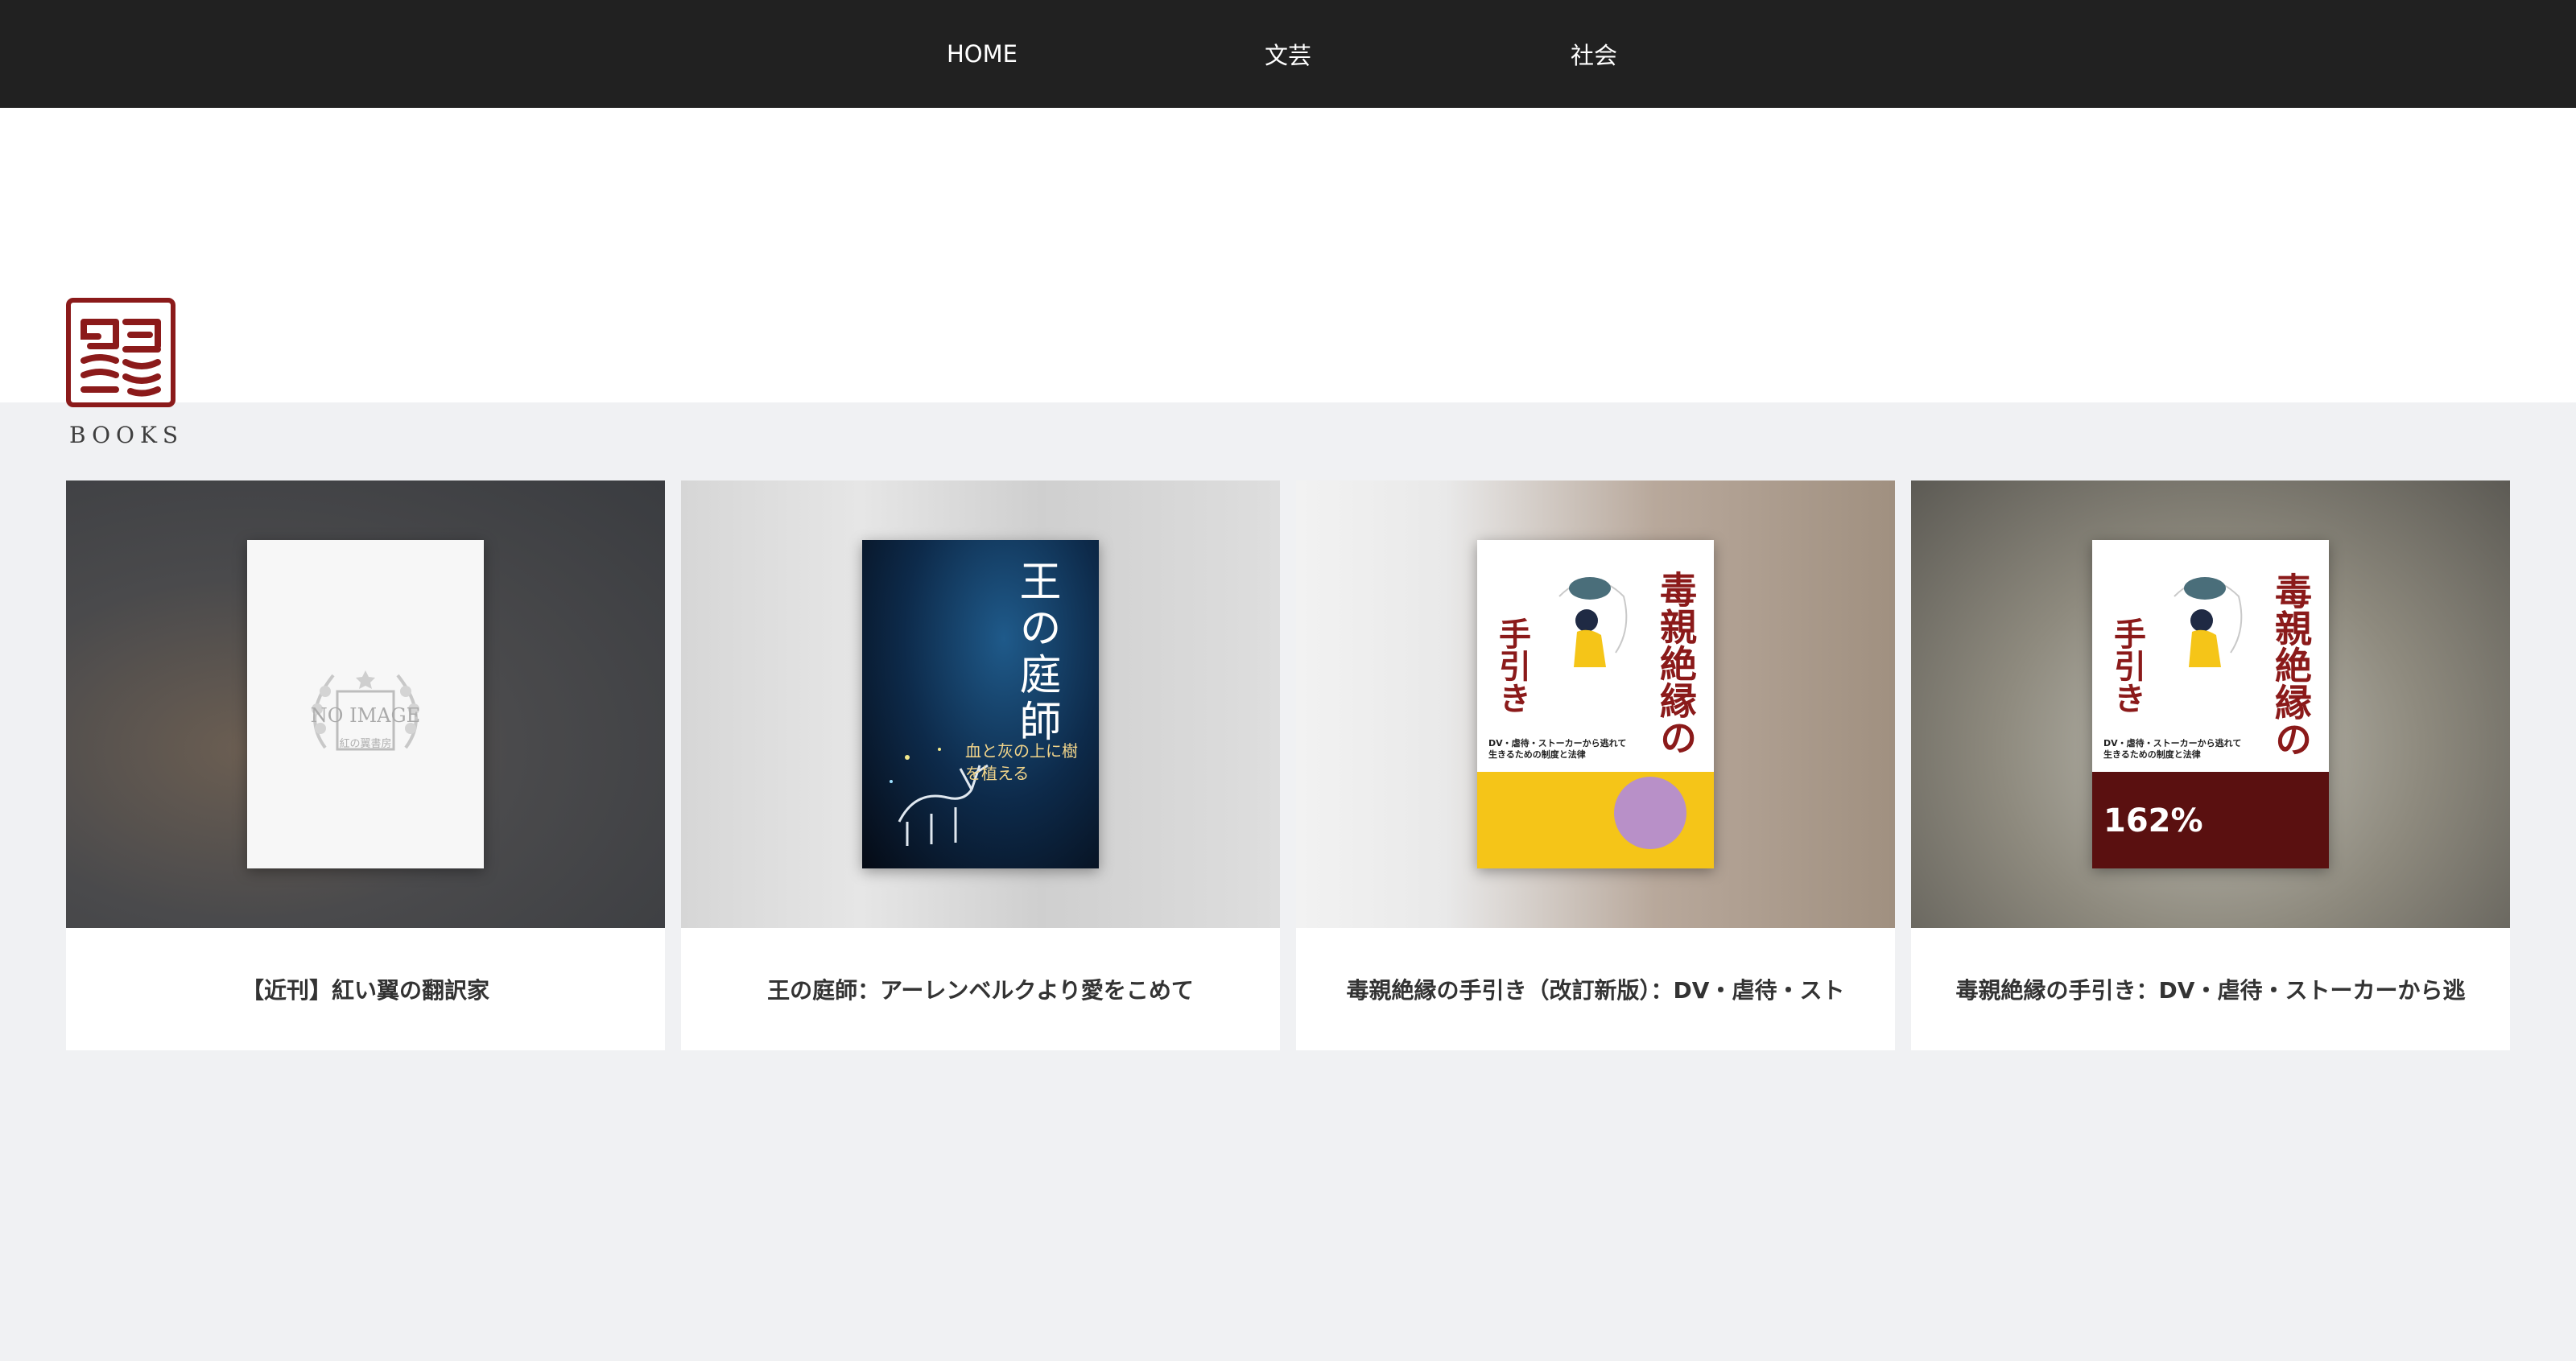 The image size is (2576, 1361). I want to click on book-thumbnail: 毒親絶縁の 手引き DV・虐待・ストーカーから逃れて生きるための制度と法律, so click(1595, 704).